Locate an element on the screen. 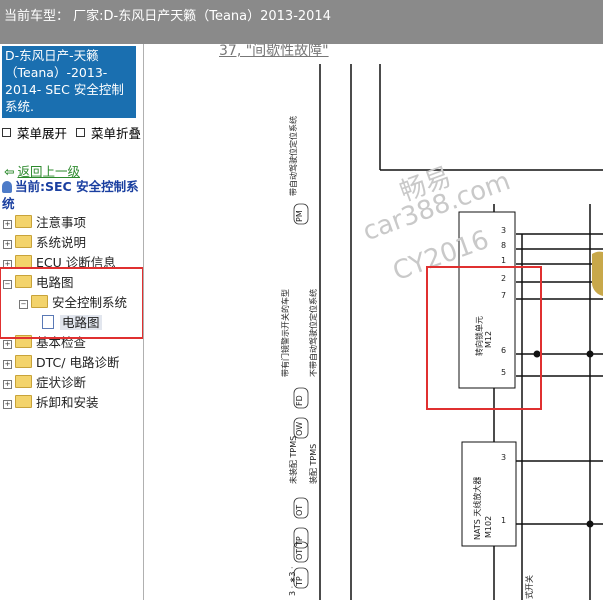 The width and height of the screenshot is (603, 600). tp-code-2: TP is located at coordinates (299, 581).